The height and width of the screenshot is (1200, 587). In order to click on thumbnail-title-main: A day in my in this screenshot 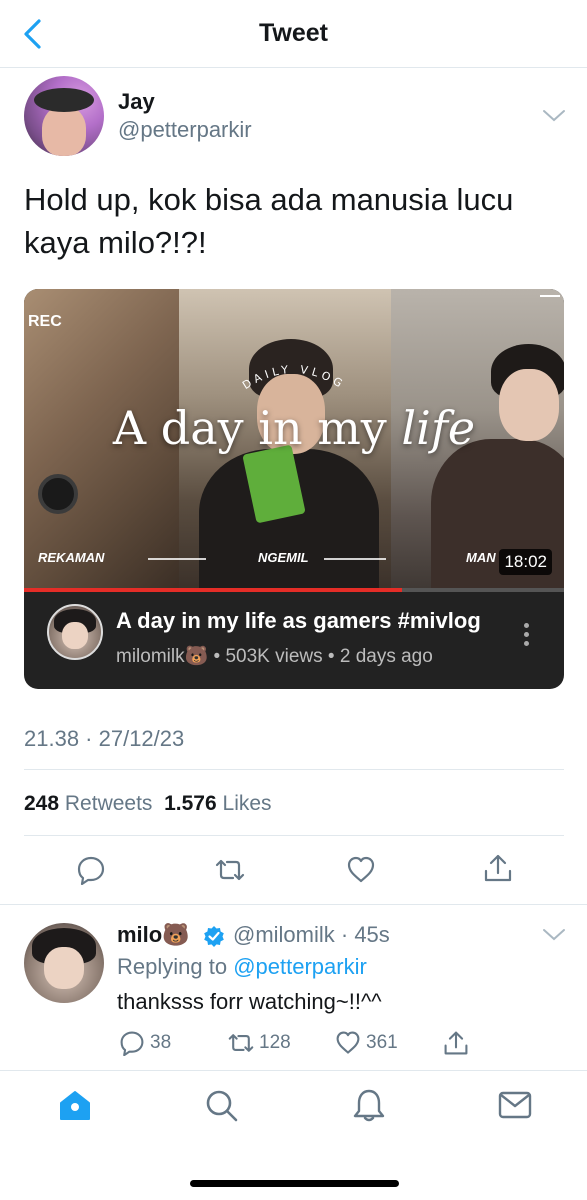, I will do `click(249, 428)`.